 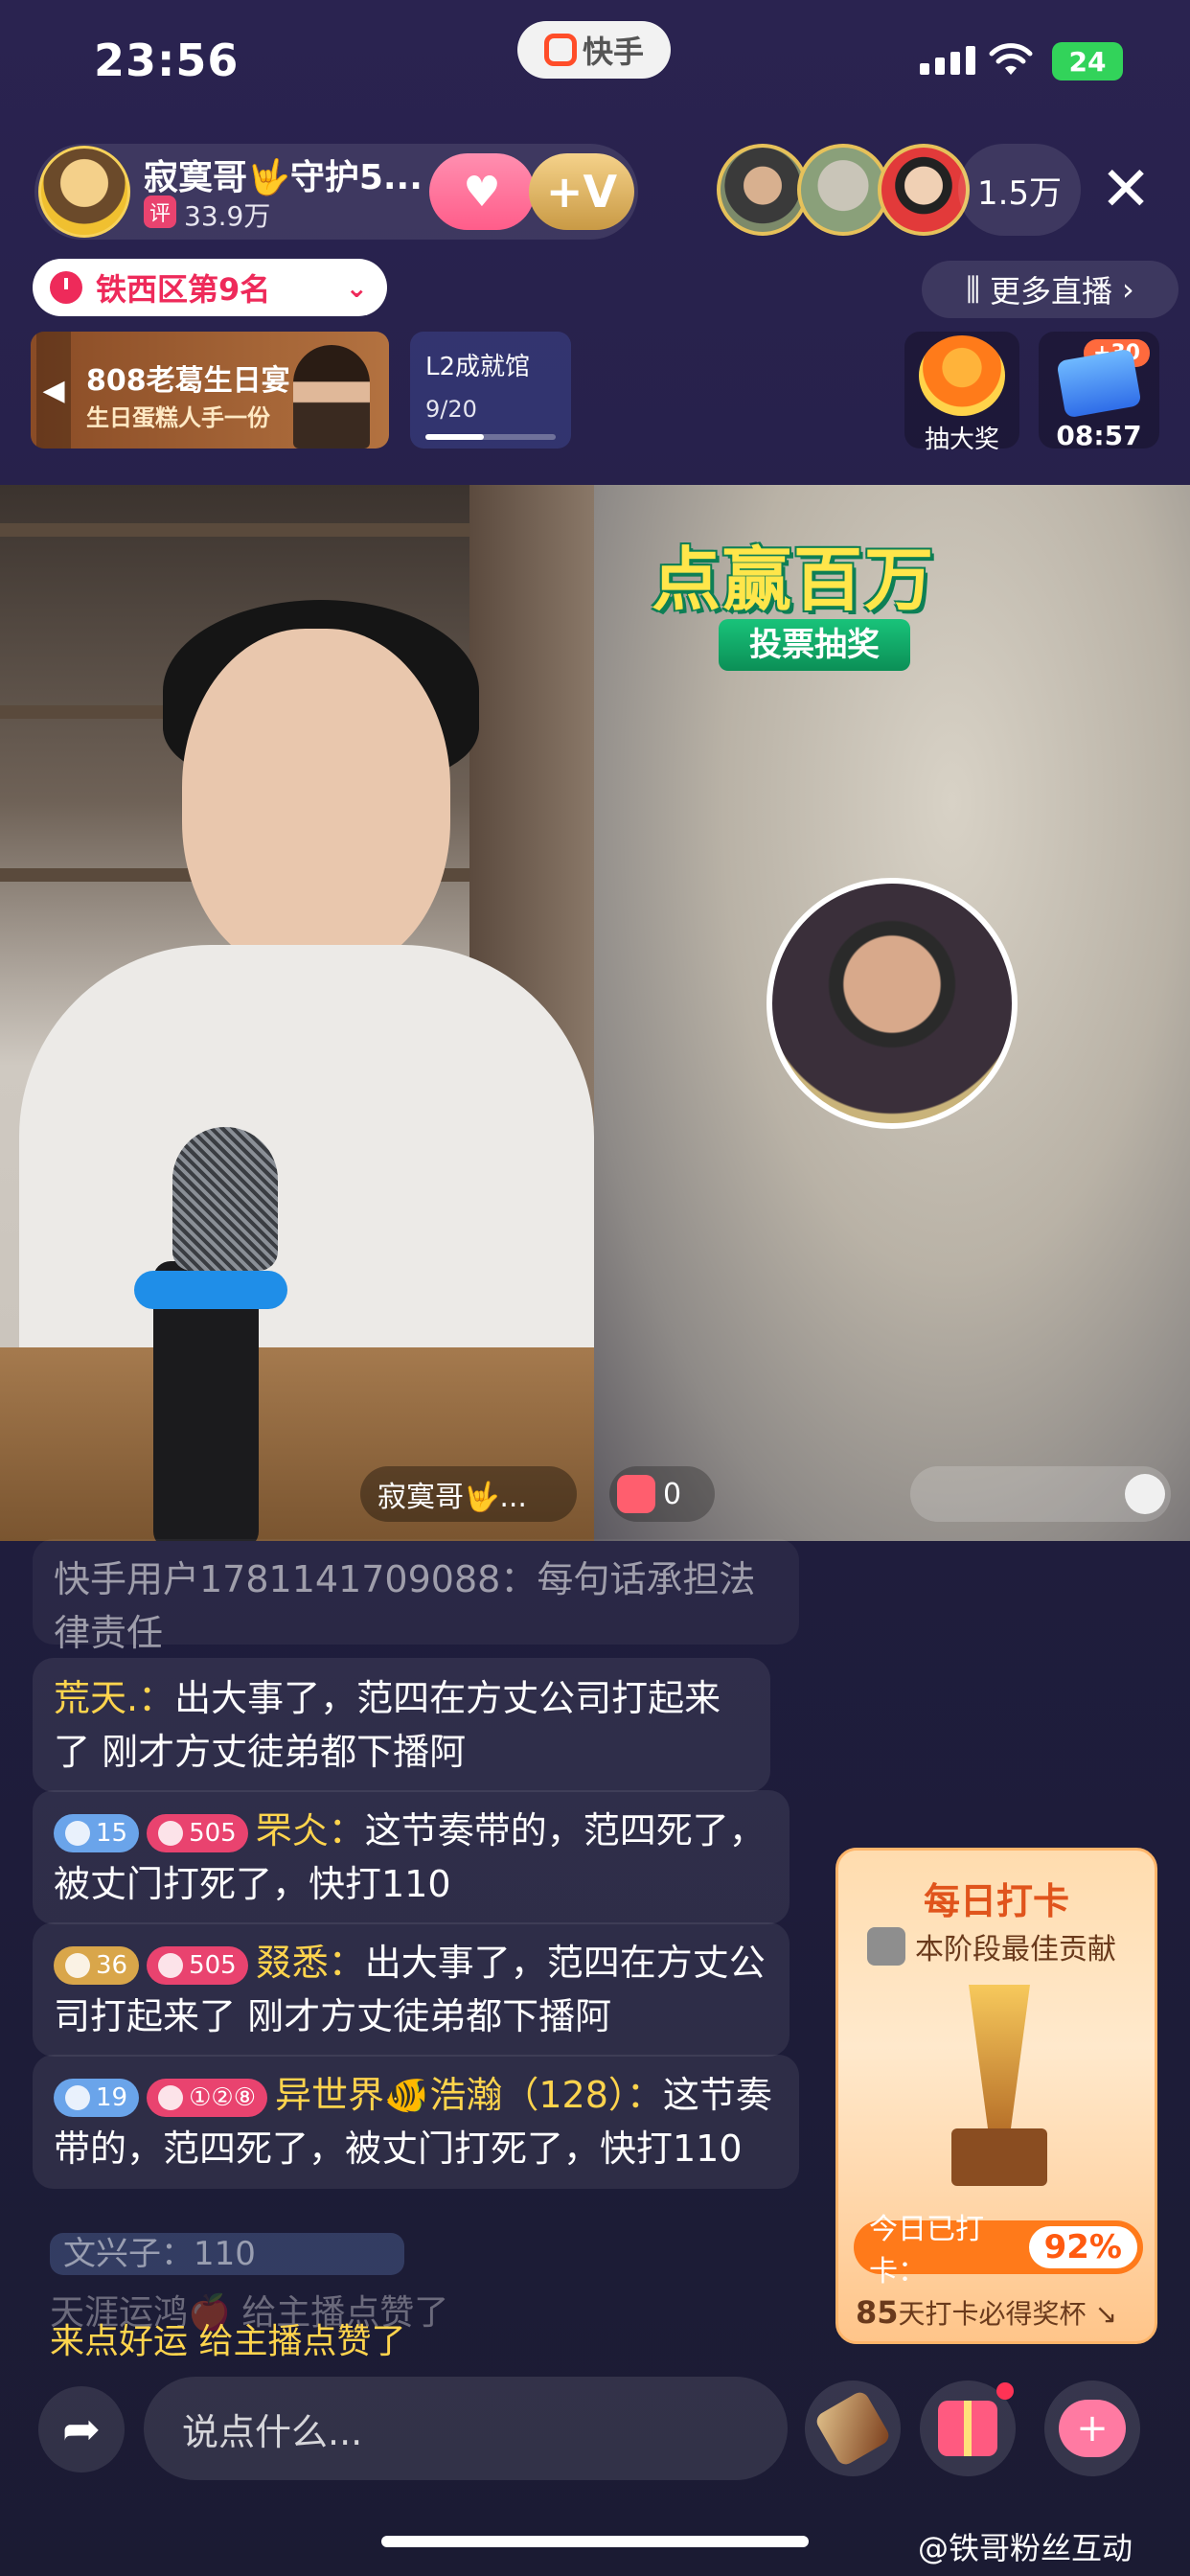 What do you see at coordinates (1088, 61) in the screenshot?
I see `battery-icon: 24` at bounding box center [1088, 61].